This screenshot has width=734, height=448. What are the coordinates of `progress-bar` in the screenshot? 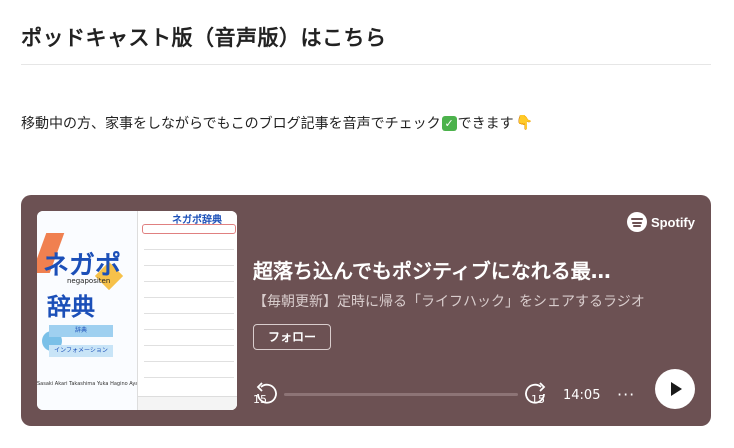 It's located at (401, 394).